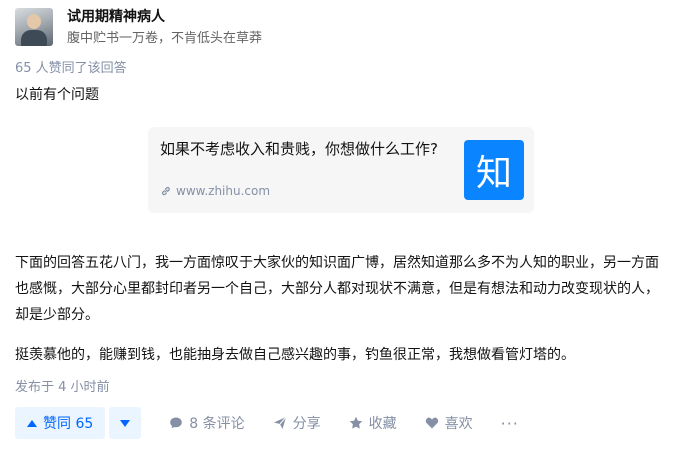  What do you see at coordinates (176, 423) in the screenshot?
I see `comment-icon` at bounding box center [176, 423].